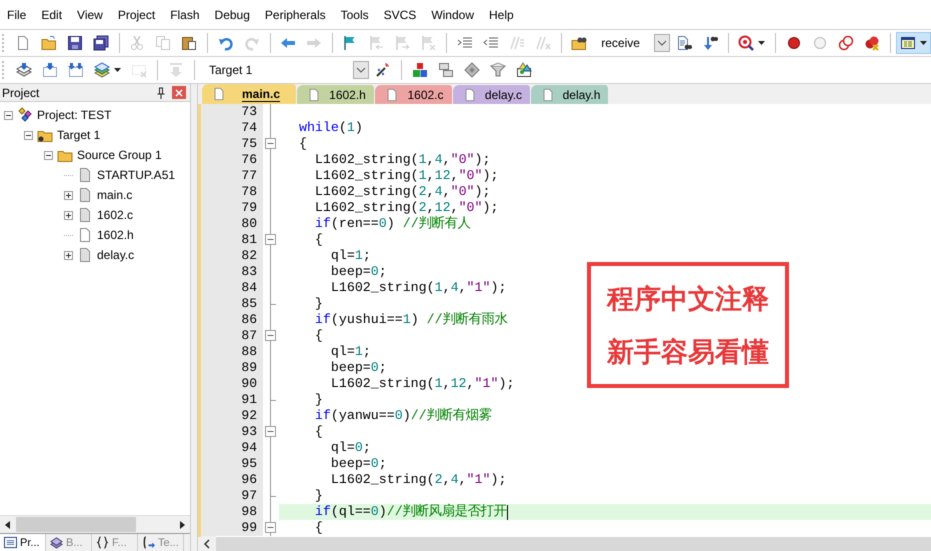  I want to click on double-circle-icon, so click(846, 43).